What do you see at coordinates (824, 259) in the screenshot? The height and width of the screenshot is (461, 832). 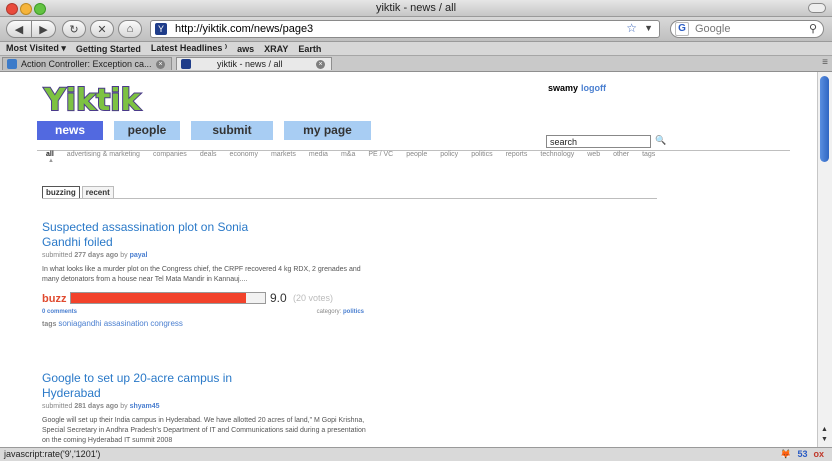 I see `page-scrollbar: ▲ ▼` at bounding box center [824, 259].